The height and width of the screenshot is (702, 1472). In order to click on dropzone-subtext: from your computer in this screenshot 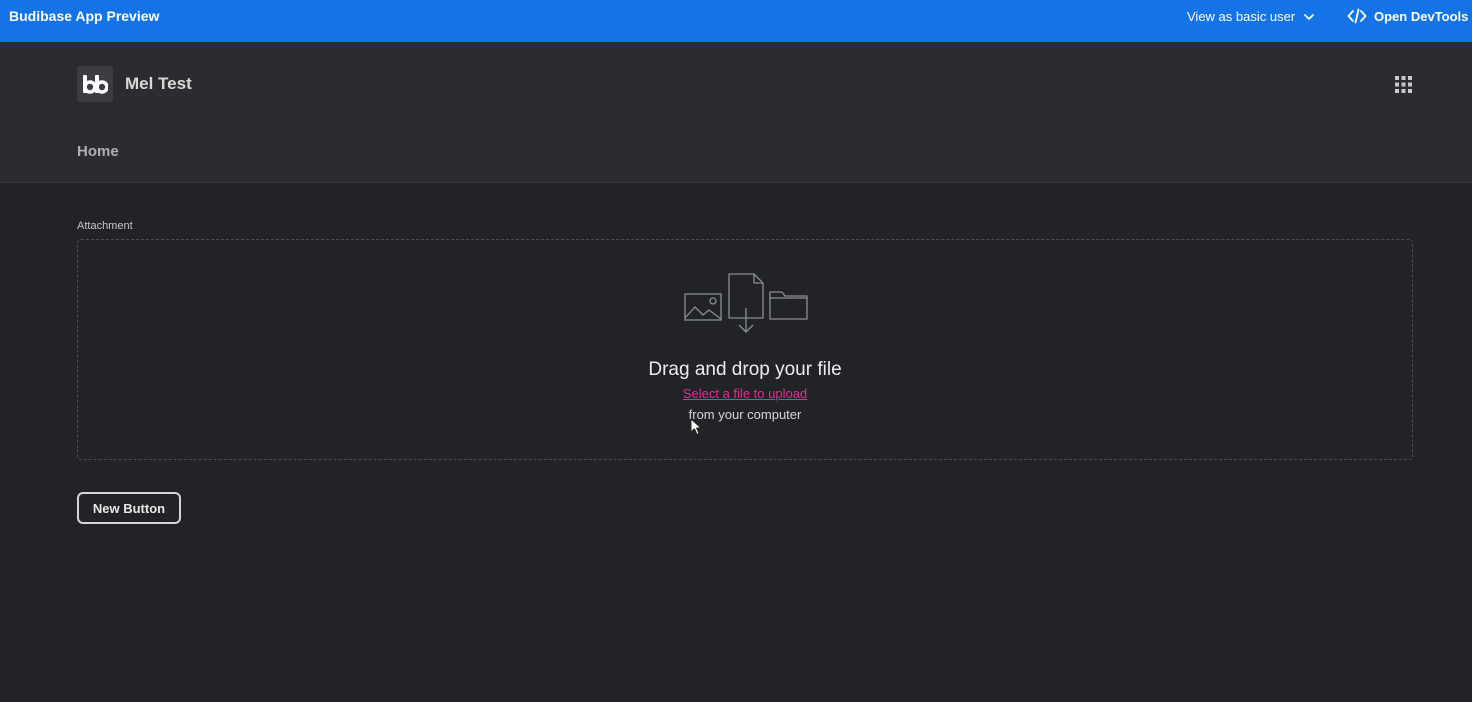, I will do `click(745, 414)`.